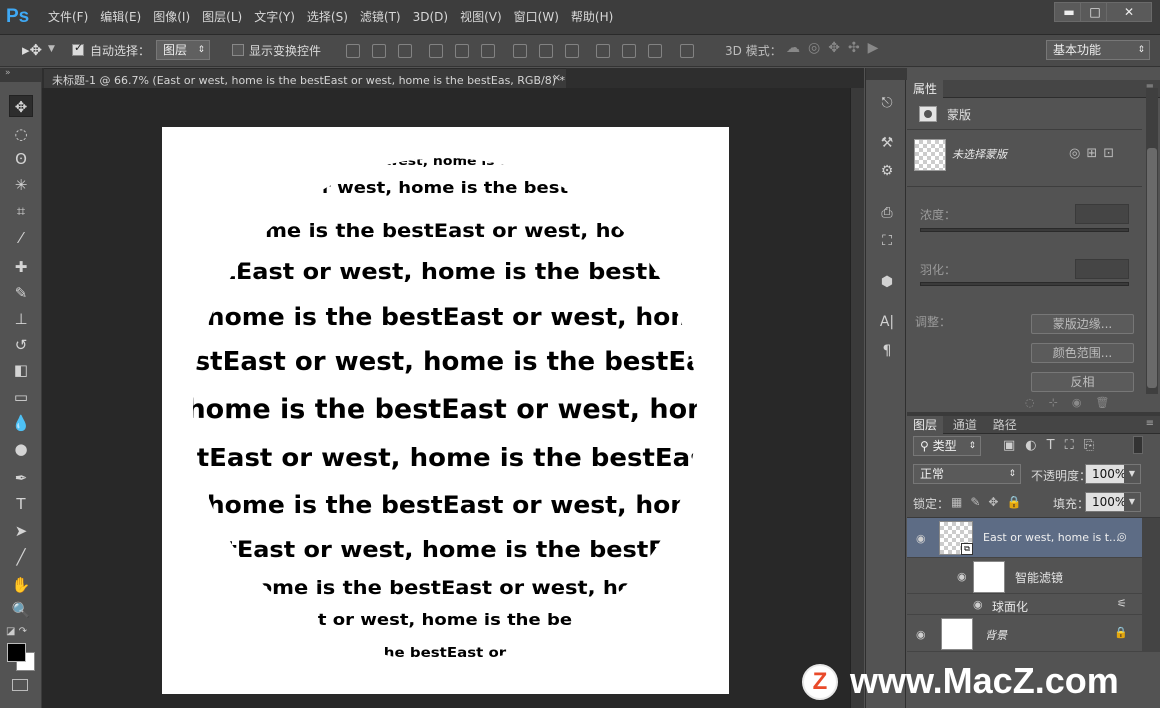 Image resolution: width=1160 pixels, height=708 pixels. What do you see at coordinates (925, 425) in the screenshot?
I see `layers-tab: 图层` at bounding box center [925, 425].